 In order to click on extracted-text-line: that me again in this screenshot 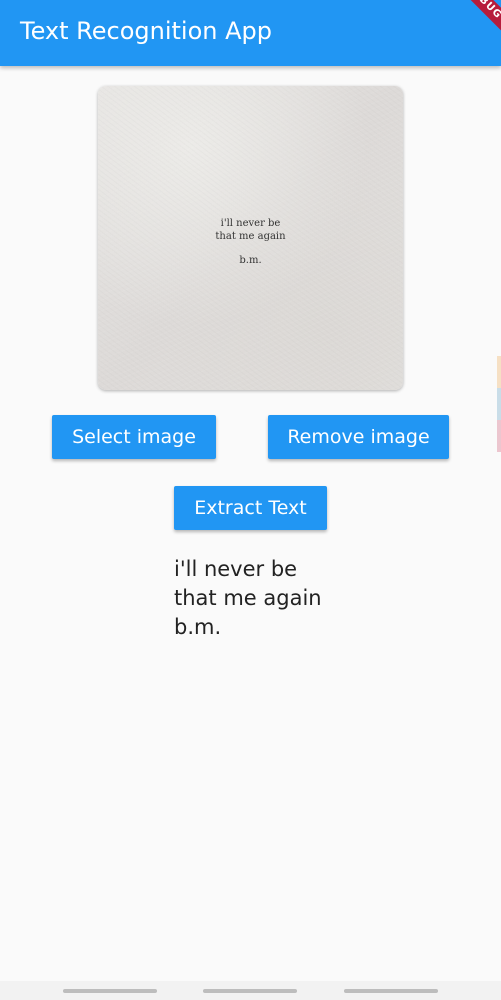, I will do `click(248, 598)`.